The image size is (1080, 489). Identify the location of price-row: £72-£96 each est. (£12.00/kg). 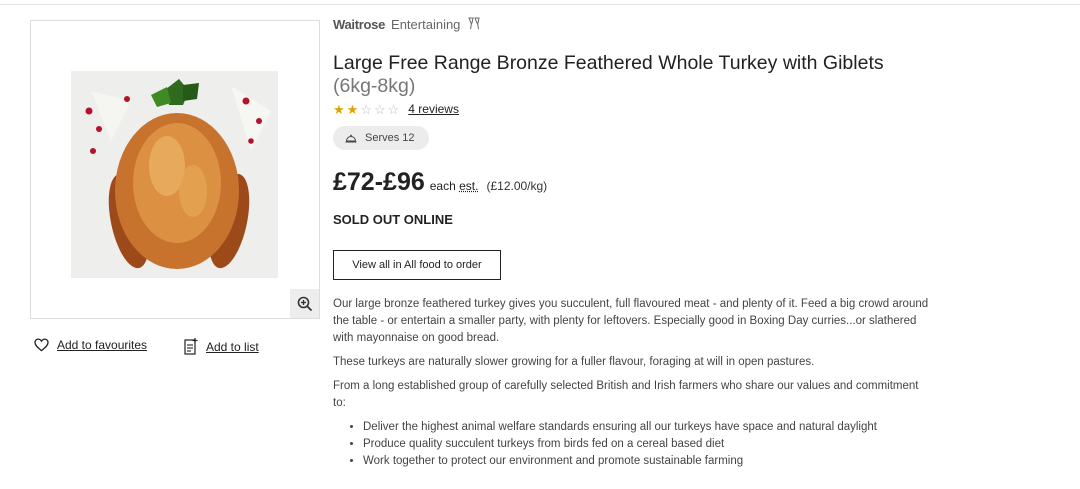
(440, 182).